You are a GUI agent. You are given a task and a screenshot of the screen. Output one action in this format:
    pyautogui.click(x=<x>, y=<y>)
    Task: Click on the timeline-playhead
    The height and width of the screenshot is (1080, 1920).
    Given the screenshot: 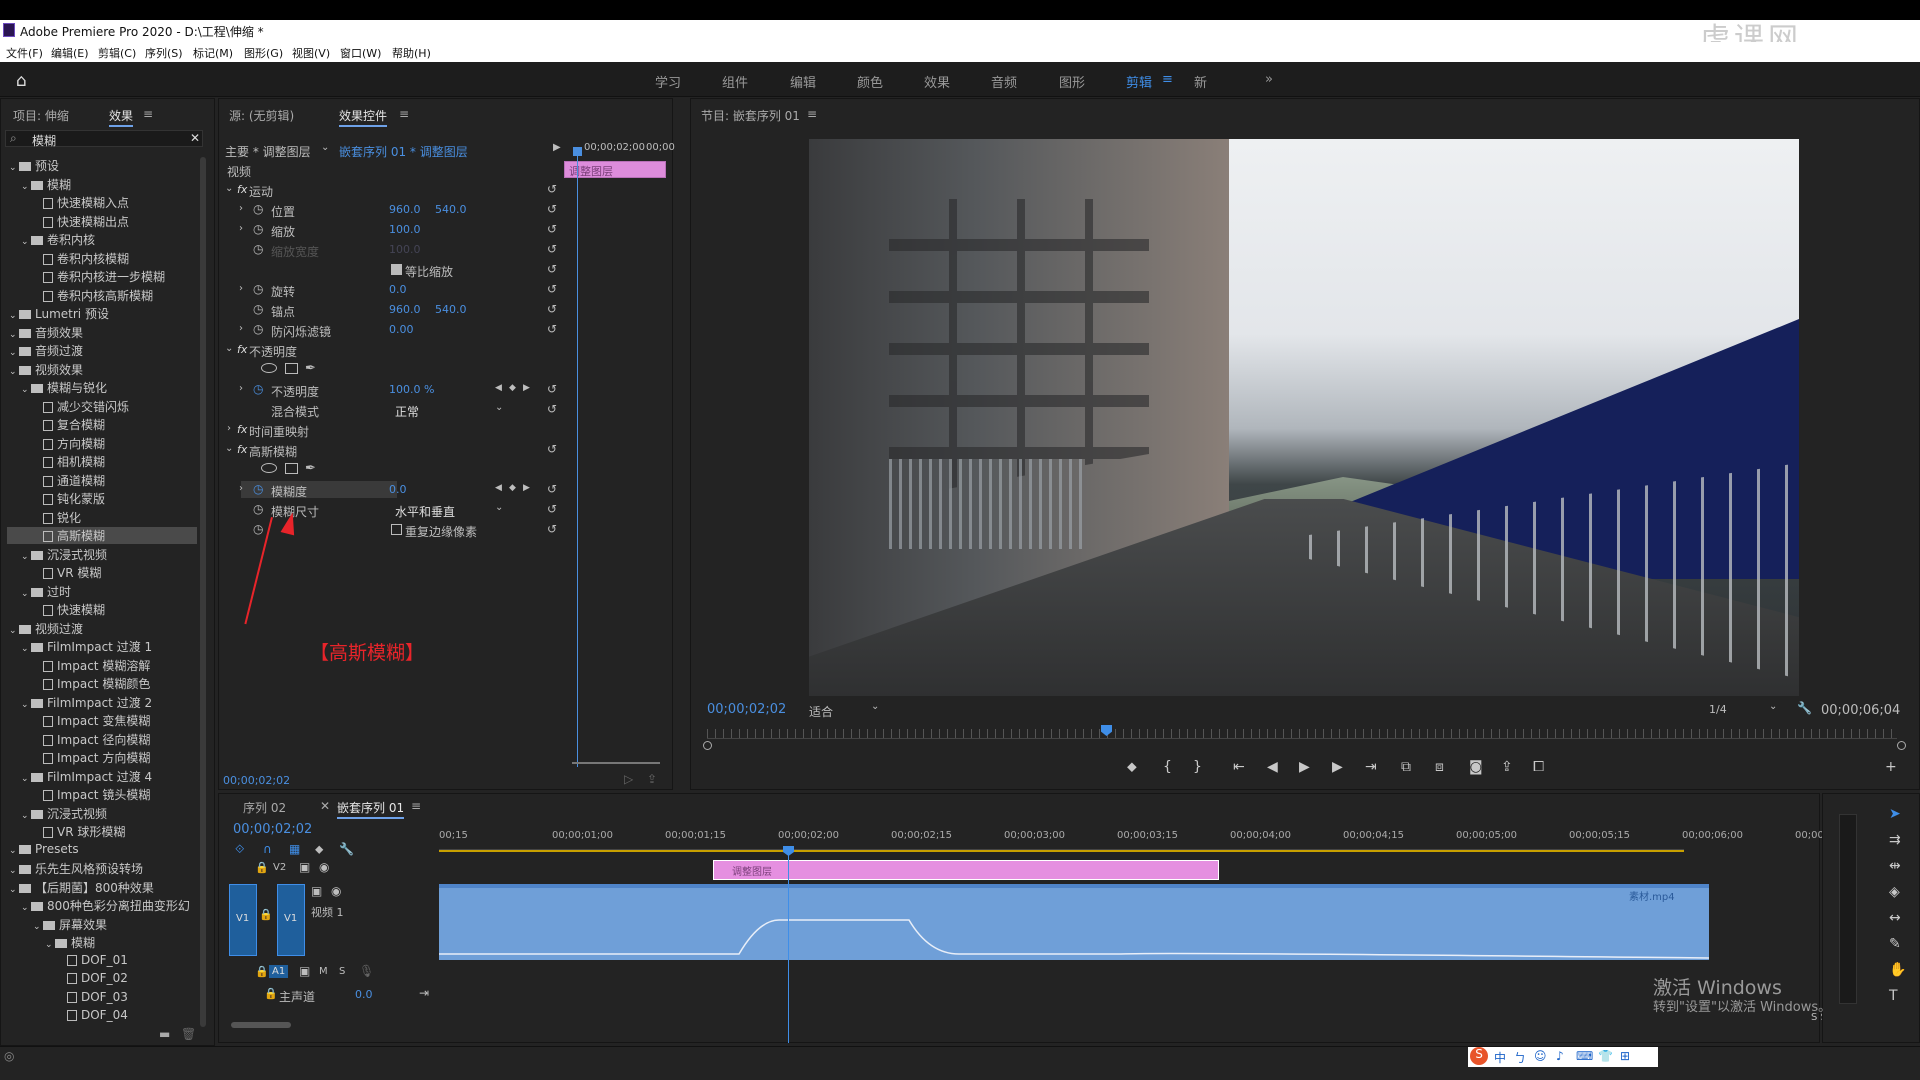 What is the action you would take?
    pyautogui.click(x=788, y=945)
    